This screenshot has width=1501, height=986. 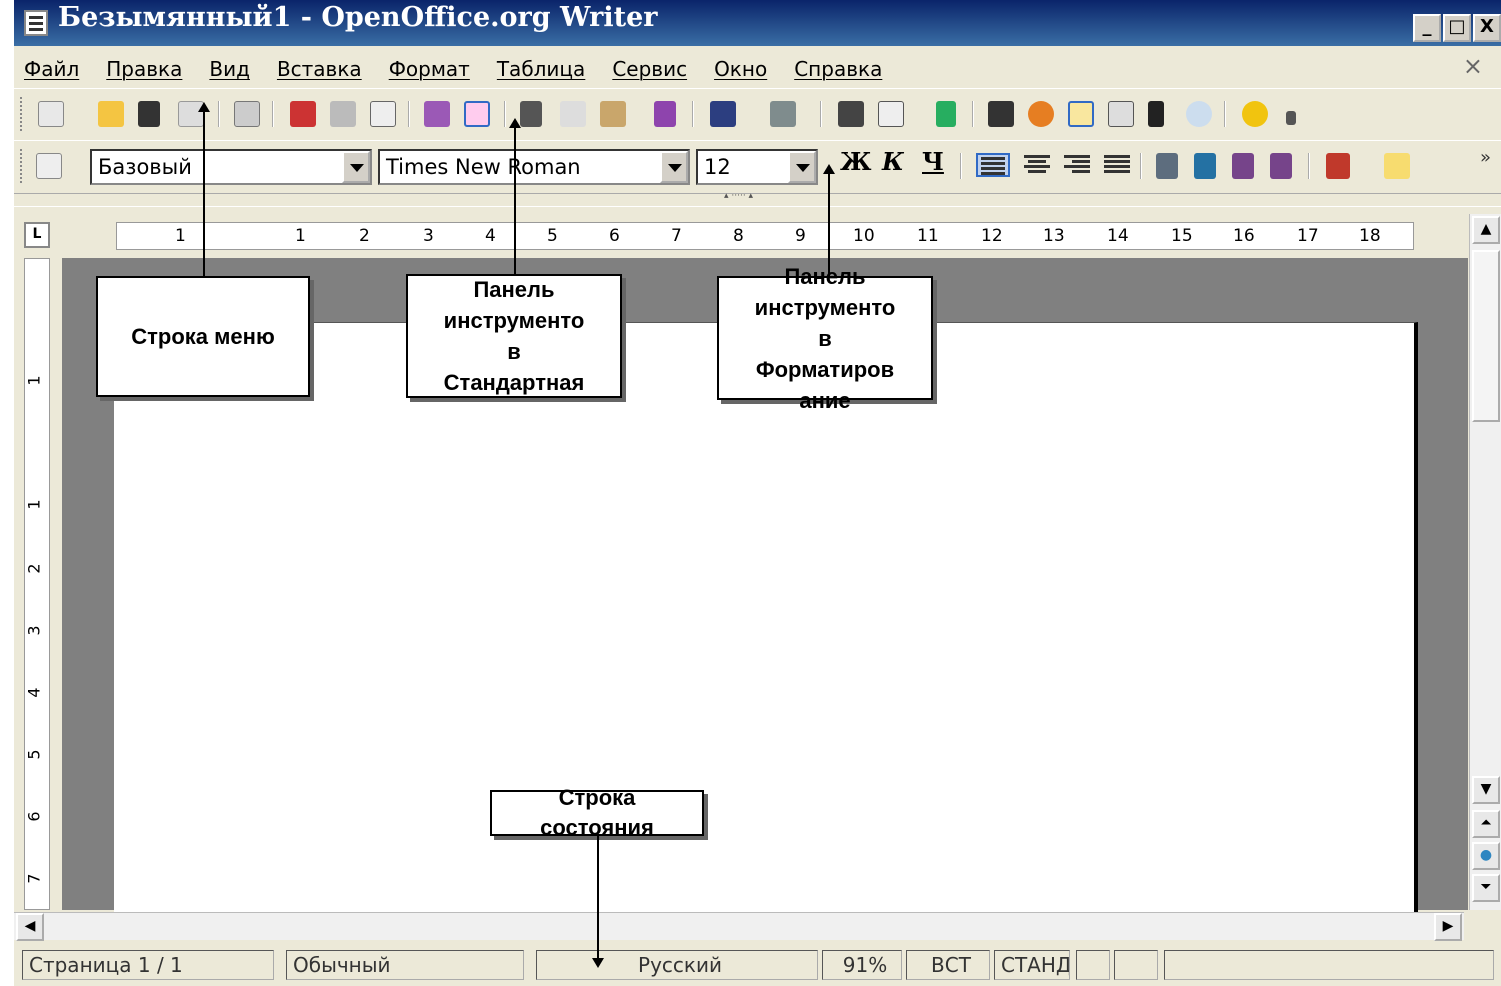 I want to click on font-name-select: Times New Roman, so click(x=534, y=167).